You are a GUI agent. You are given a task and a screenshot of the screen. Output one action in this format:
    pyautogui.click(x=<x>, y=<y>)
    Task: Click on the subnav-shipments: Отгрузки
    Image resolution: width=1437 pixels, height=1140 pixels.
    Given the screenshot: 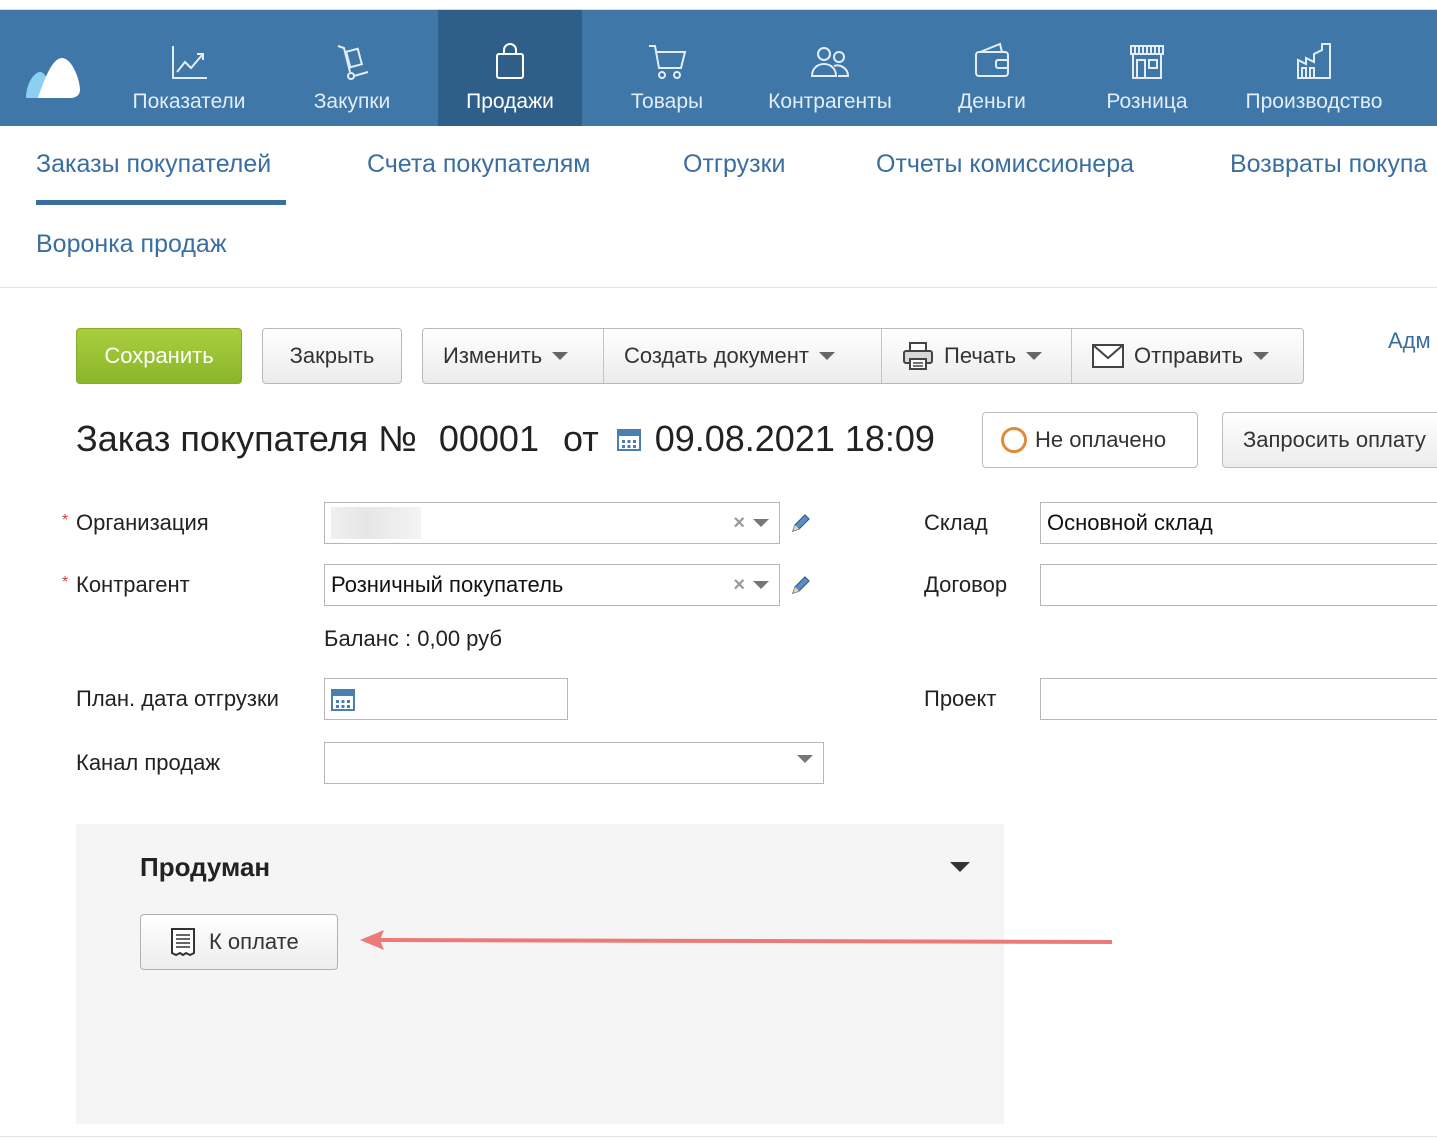 What is the action you would take?
    pyautogui.click(x=734, y=164)
    